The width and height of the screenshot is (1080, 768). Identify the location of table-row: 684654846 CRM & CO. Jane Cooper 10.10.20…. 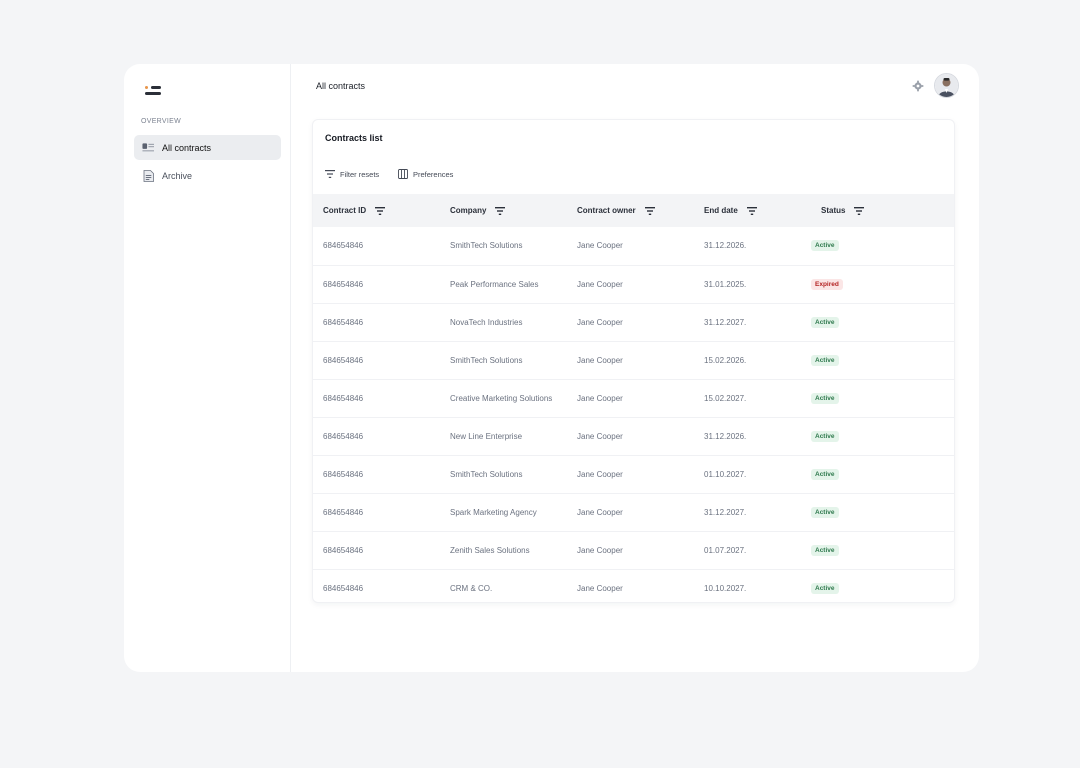
(633, 585).